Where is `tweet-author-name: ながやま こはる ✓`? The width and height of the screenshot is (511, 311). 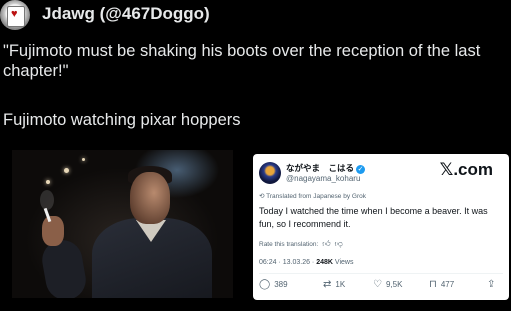 tweet-author-name: ながやま こはる ✓ is located at coordinates (326, 169).